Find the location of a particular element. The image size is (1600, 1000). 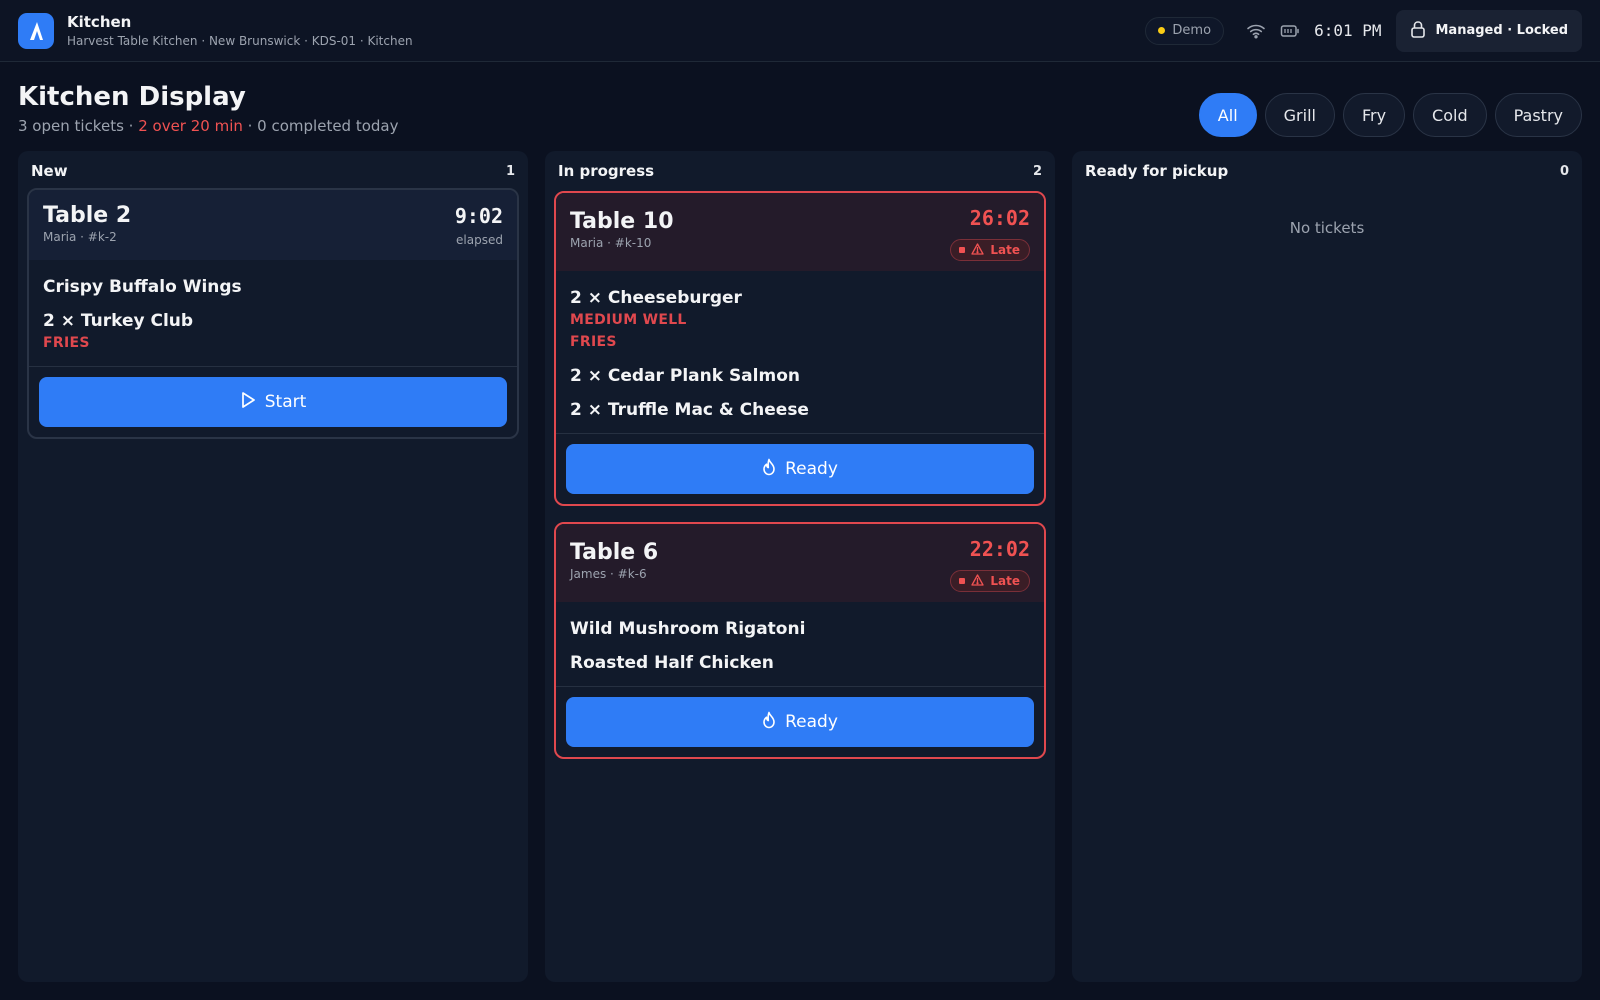

demo-badge: Demo is located at coordinates (1185, 30).